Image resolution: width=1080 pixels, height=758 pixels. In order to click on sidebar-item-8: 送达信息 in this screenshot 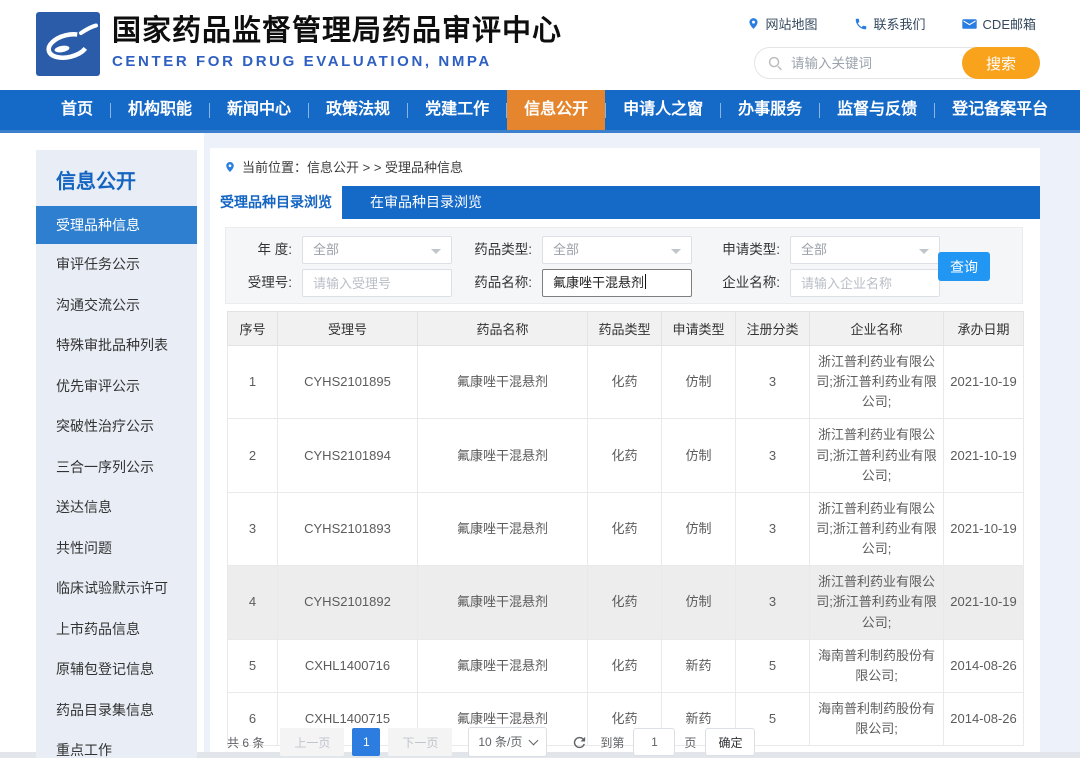, I will do `click(116, 507)`.